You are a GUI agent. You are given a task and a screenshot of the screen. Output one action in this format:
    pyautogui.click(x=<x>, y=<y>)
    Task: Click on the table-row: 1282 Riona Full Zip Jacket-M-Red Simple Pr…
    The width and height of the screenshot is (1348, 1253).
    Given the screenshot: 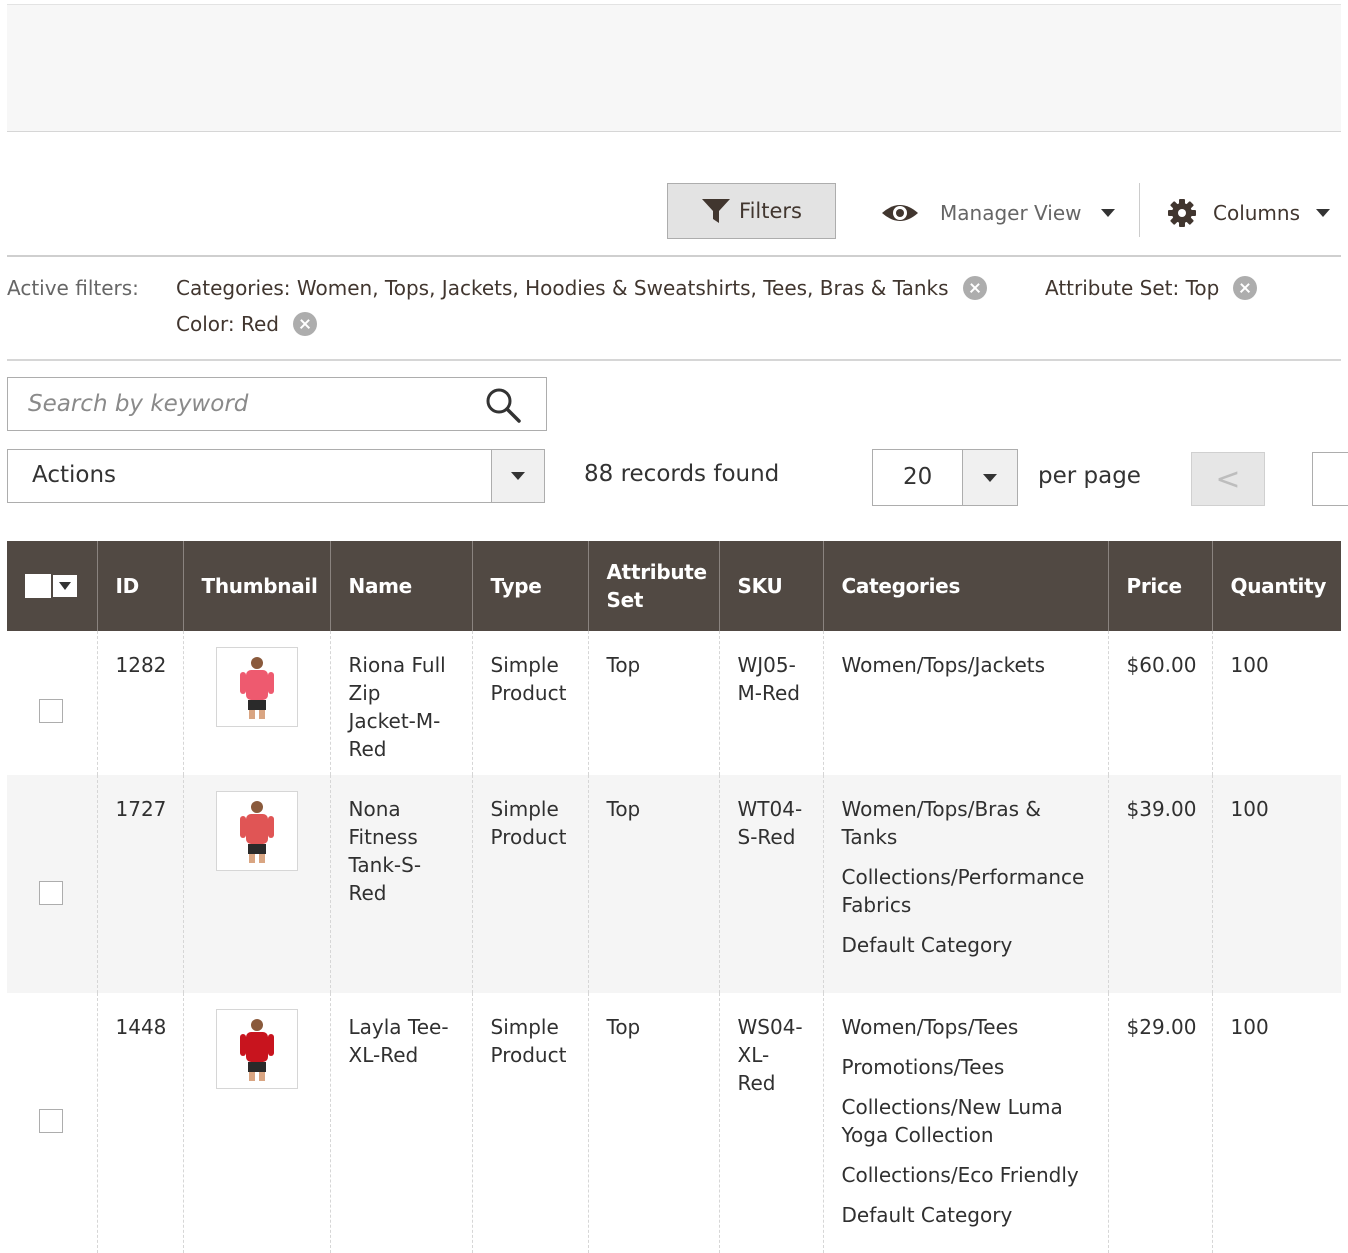 What is the action you would take?
    pyautogui.click(x=674, y=703)
    